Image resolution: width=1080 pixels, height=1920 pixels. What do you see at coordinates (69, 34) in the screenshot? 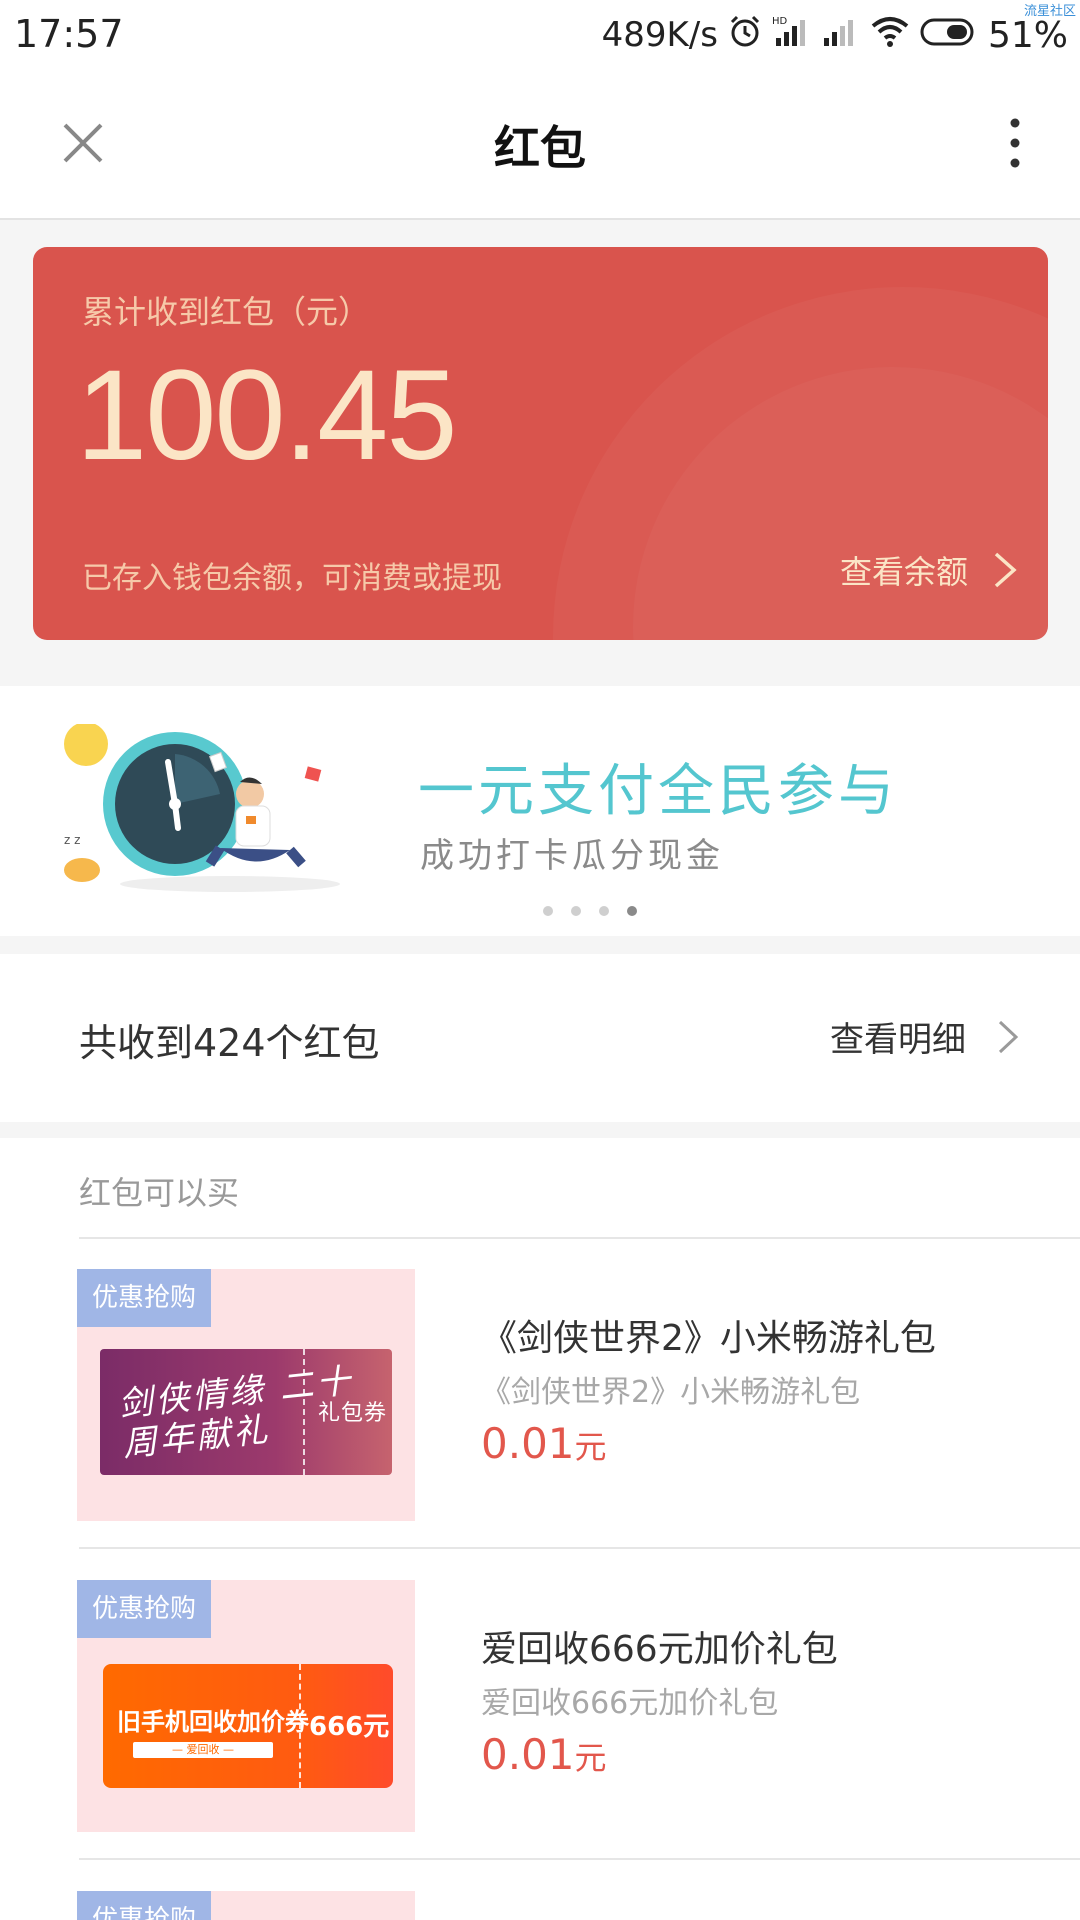
I see `status-time: 17:57` at bounding box center [69, 34].